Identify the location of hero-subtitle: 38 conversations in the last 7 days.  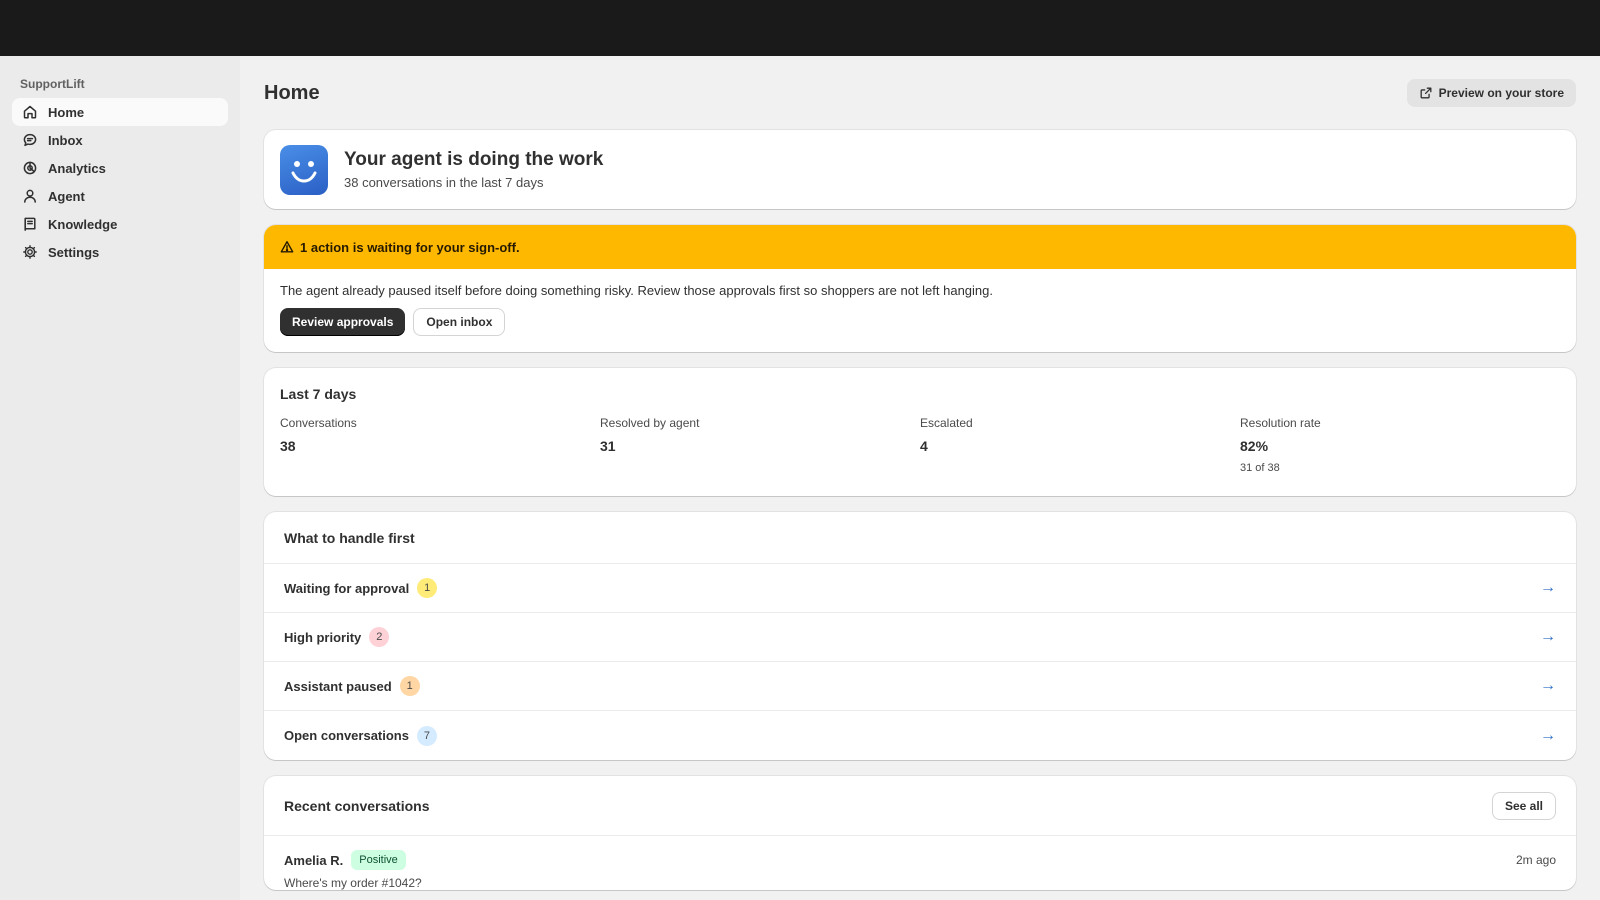
(444, 182).